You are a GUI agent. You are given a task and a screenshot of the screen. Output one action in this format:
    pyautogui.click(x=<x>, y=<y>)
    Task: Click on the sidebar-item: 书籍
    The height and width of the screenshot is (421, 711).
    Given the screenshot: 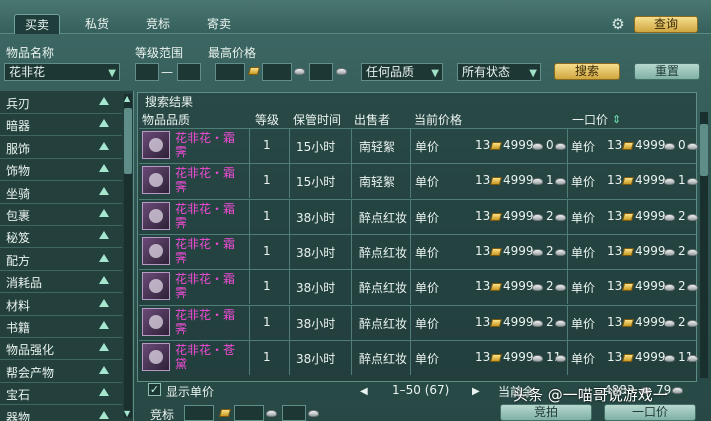 What is the action you would take?
    pyautogui.click(x=61, y=327)
    